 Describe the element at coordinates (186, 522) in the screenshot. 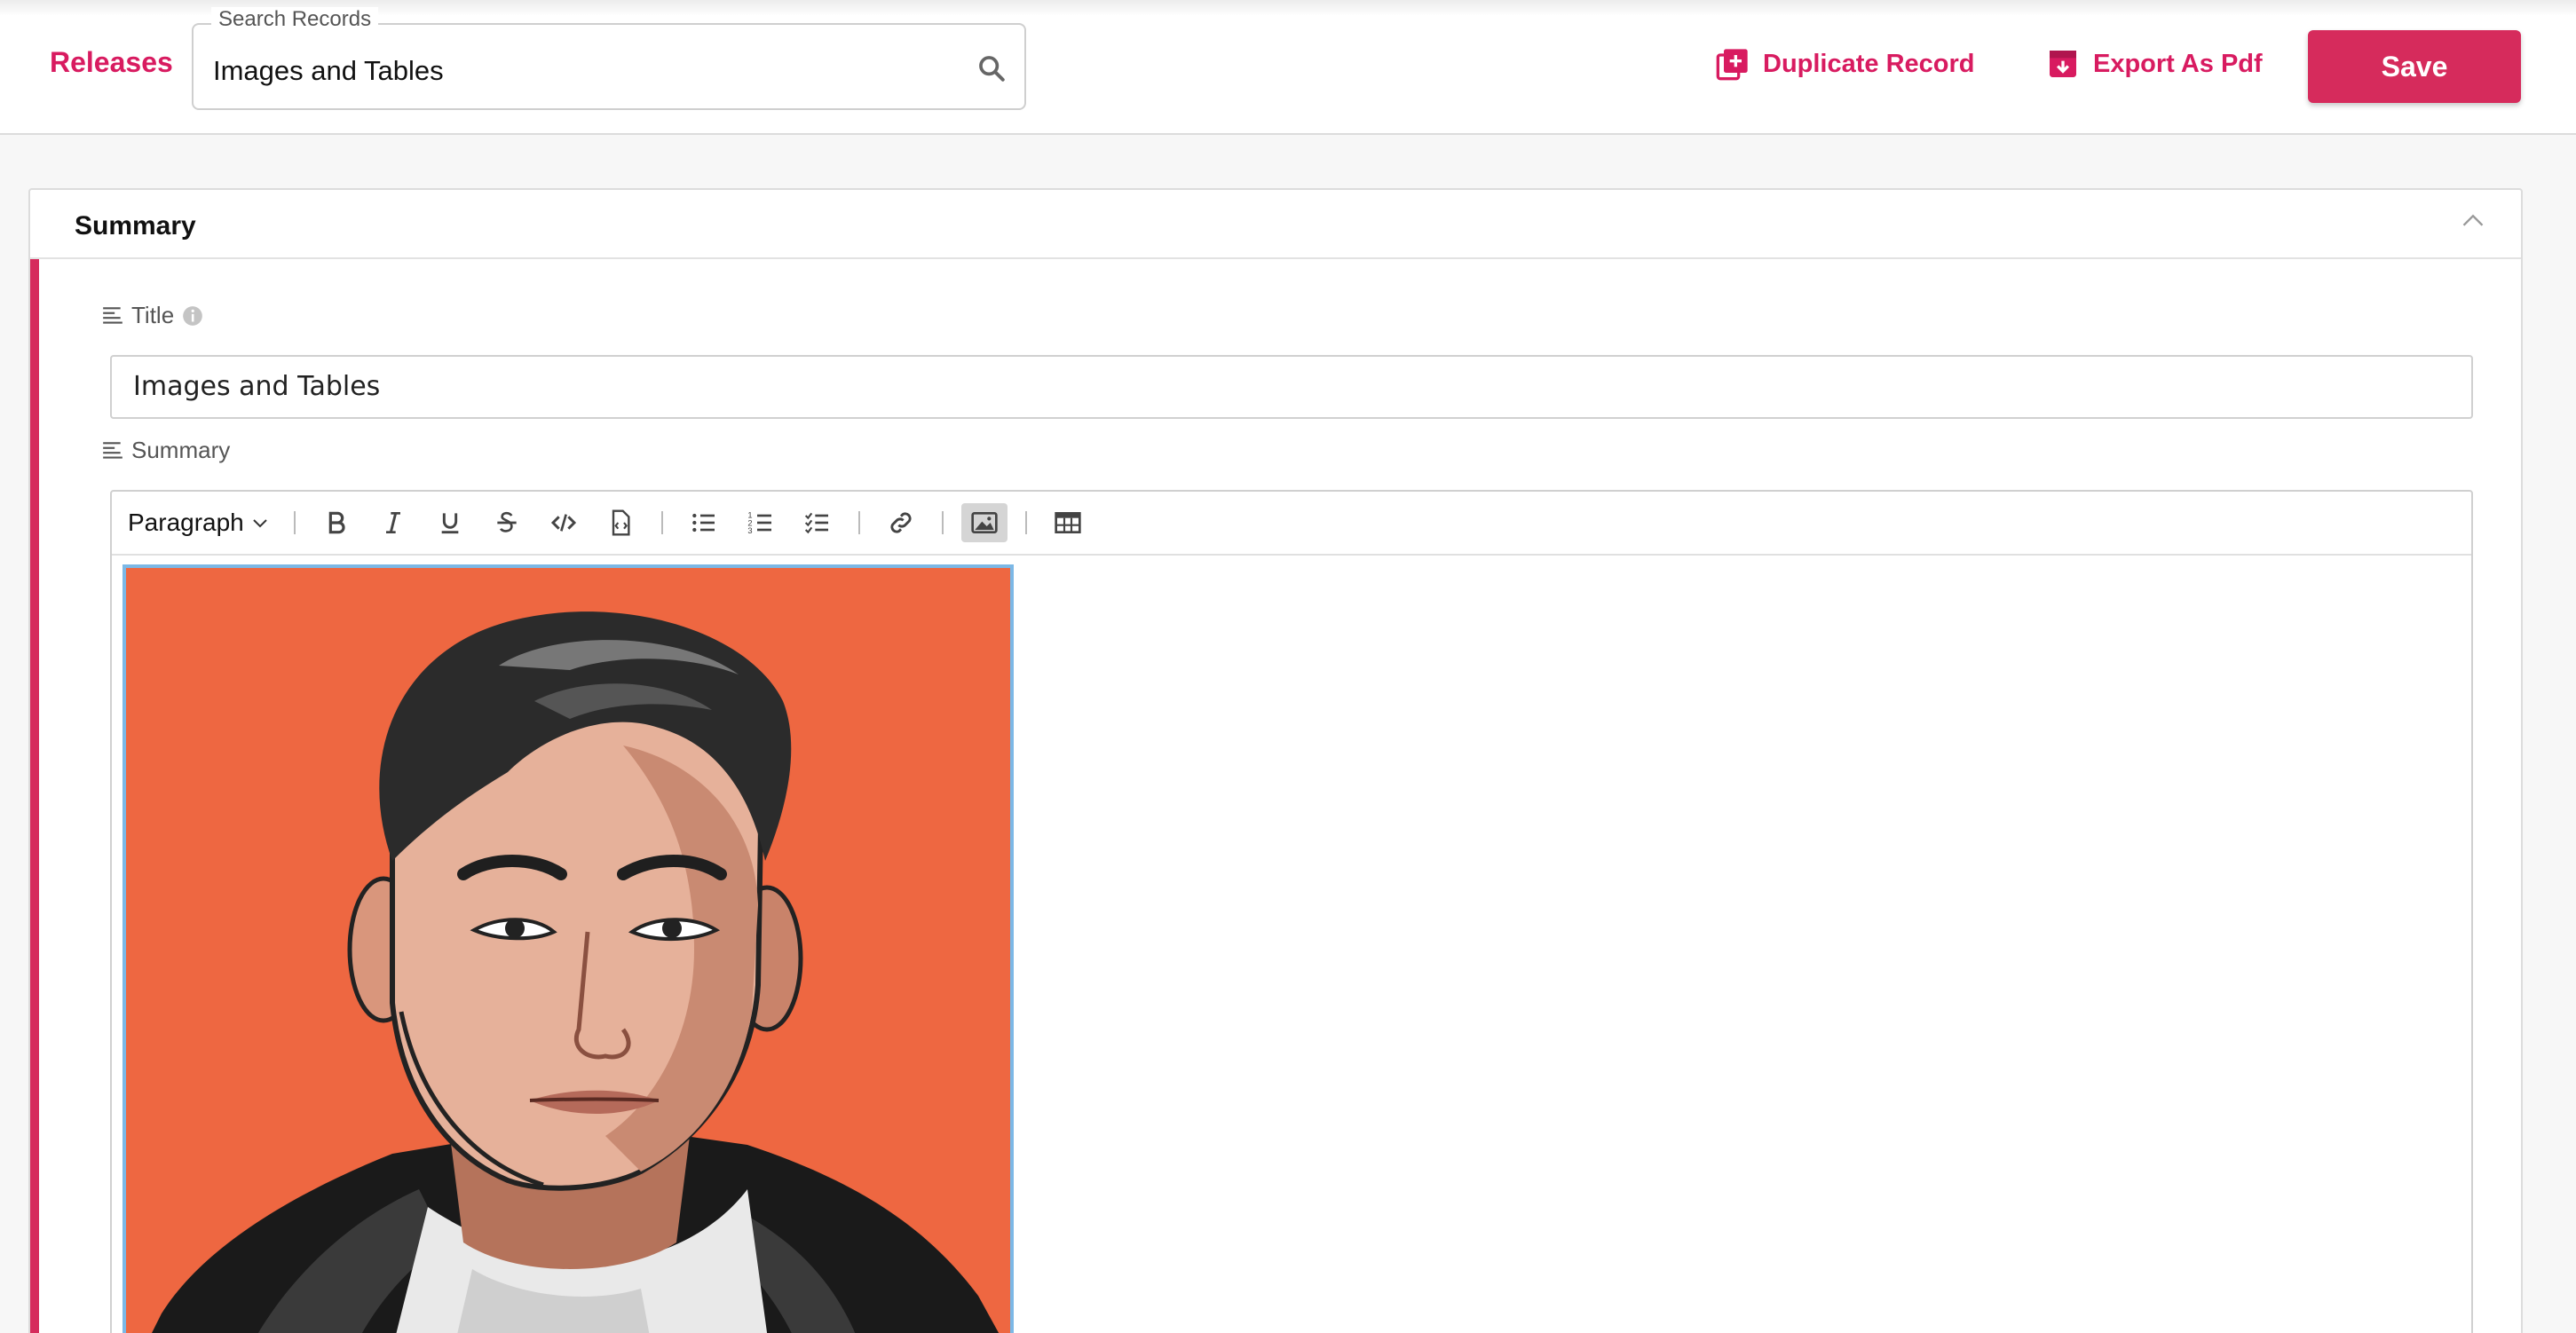

I see `block-format-label: Paragraph` at that location.